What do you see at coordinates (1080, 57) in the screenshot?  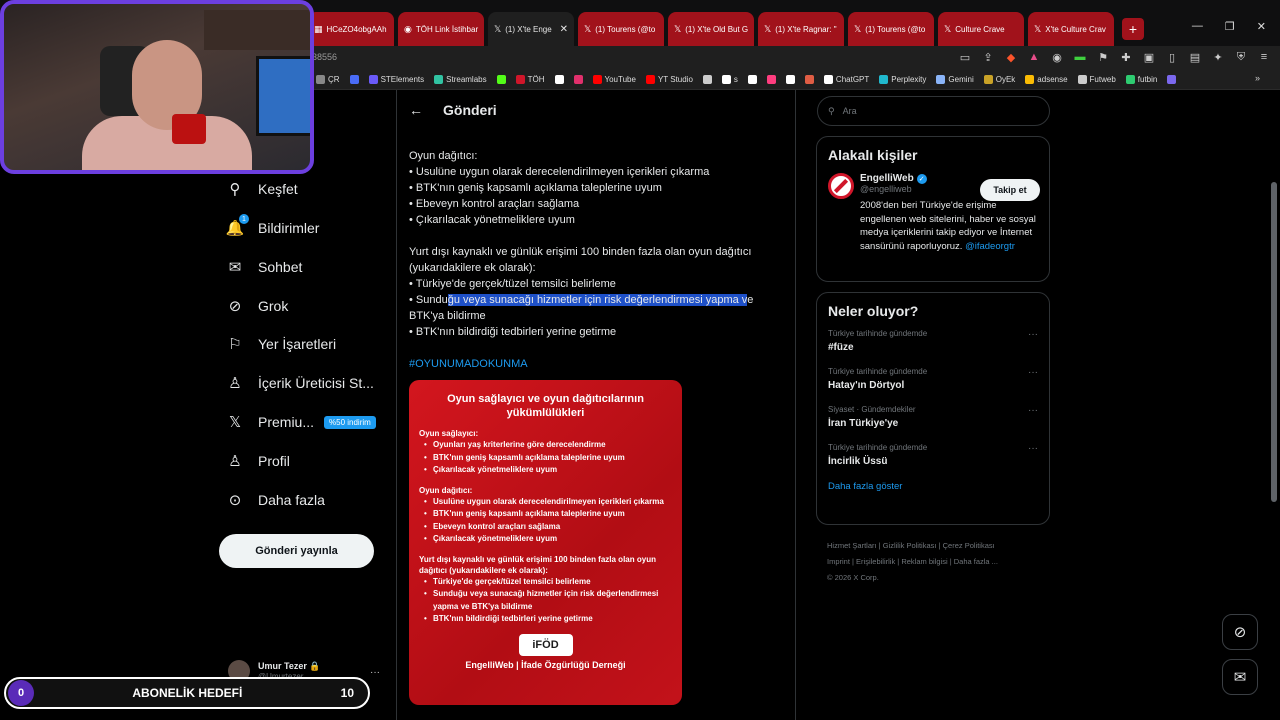 I see `extension-icon: ▬` at bounding box center [1080, 57].